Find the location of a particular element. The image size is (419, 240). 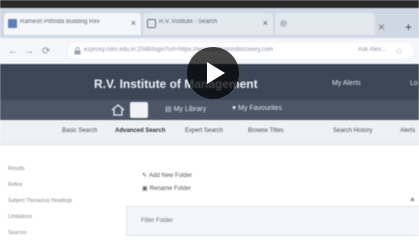

sidebar-item-refine: Refine is located at coordinates (15, 185).